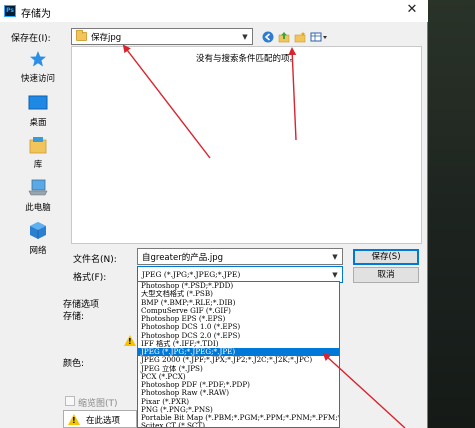 The height and width of the screenshot is (428, 475). I want to click on empty-list-message: 没有与搜索条件匹配的项。, so click(247, 59).